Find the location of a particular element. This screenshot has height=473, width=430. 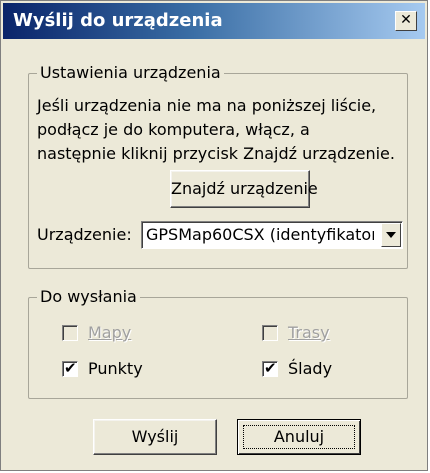

device-select: GPSMap60CSX (identyfikator is located at coordinates (272, 235).